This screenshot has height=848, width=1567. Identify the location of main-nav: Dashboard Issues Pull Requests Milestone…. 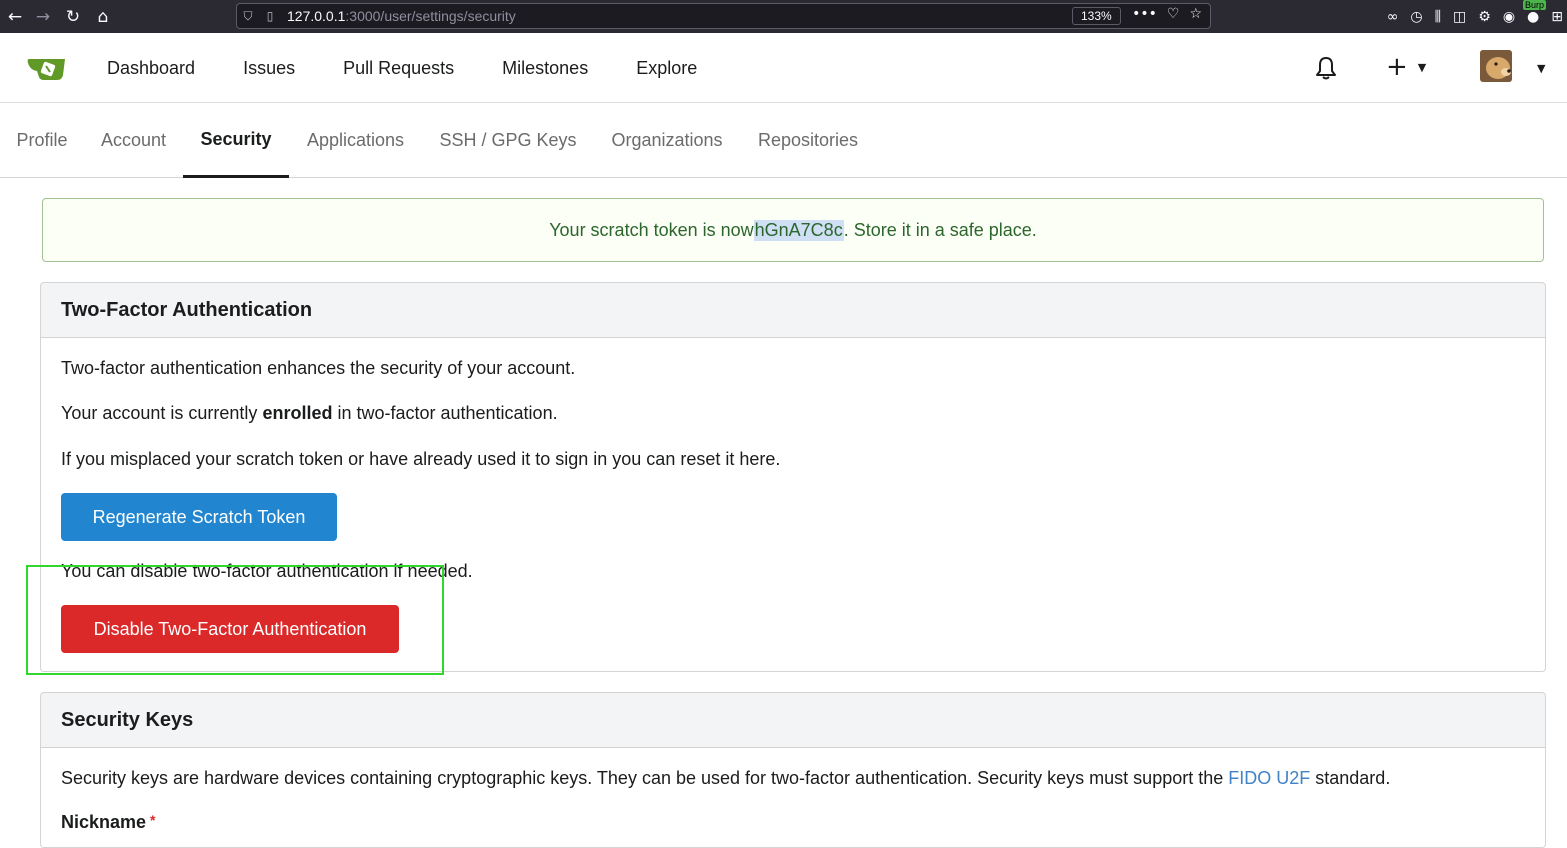
(402, 68).